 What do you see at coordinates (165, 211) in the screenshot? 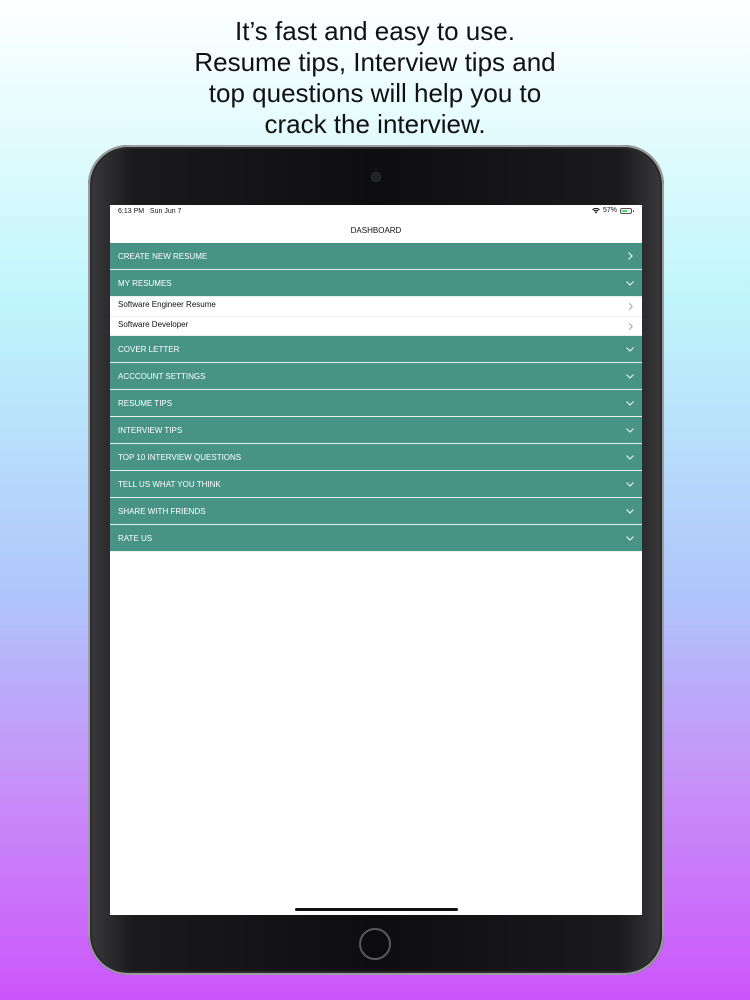
I see `status-date: Sun Jun 7` at bounding box center [165, 211].